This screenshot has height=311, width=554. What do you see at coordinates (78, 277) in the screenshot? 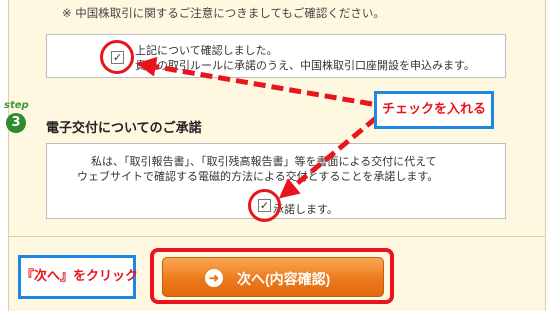
I see `callout-next: 『次へ』をクリック` at bounding box center [78, 277].